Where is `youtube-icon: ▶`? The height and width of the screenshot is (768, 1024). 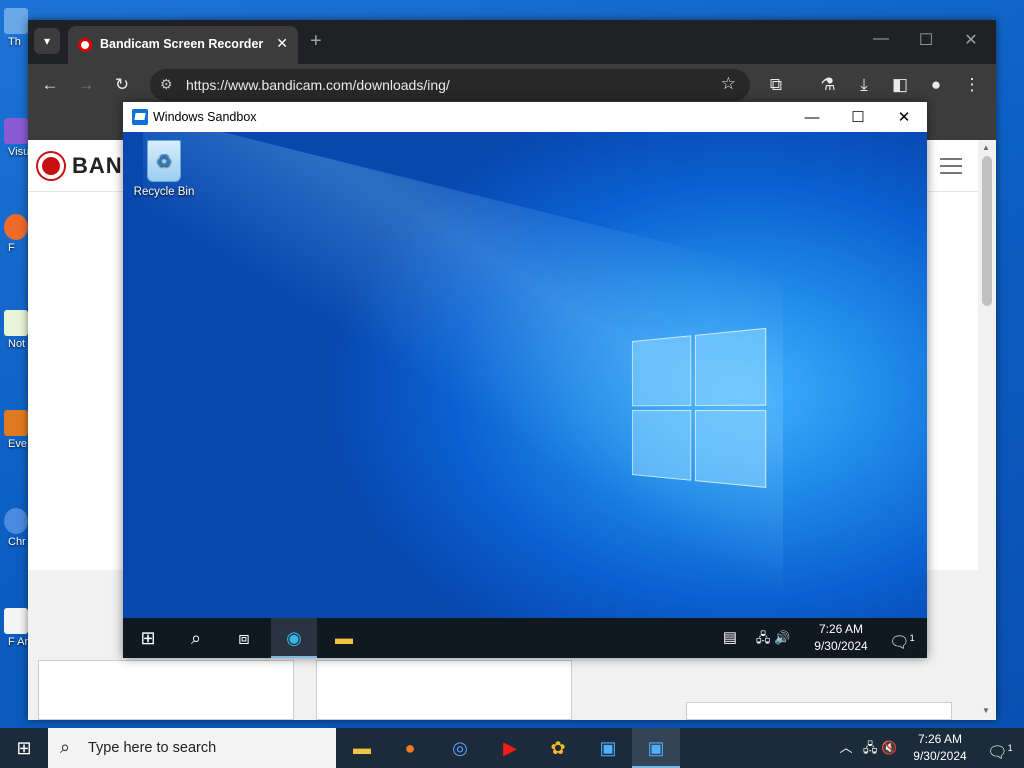 youtube-icon: ▶ is located at coordinates (510, 748).